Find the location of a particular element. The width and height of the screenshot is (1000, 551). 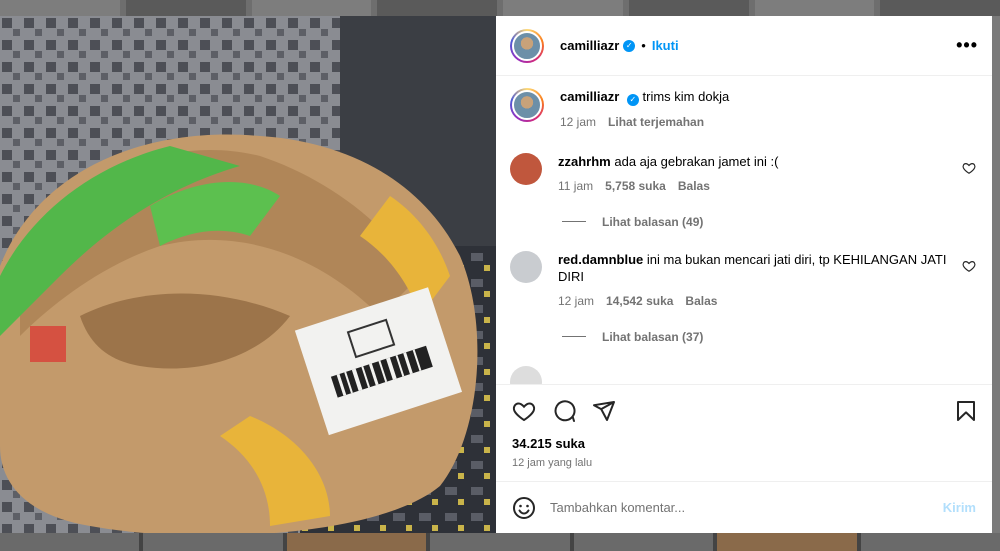

feed-thumbnails-top is located at coordinates (500, 8).